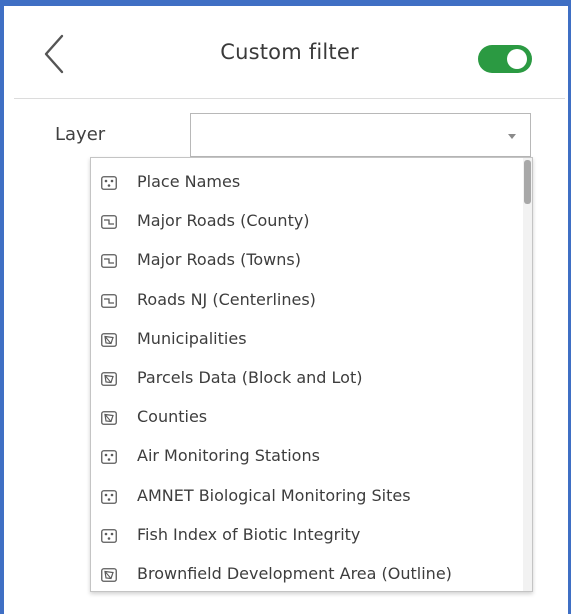  I want to click on dropdown-item-label: AMNET Biological Monitoring Sites, so click(274, 495).